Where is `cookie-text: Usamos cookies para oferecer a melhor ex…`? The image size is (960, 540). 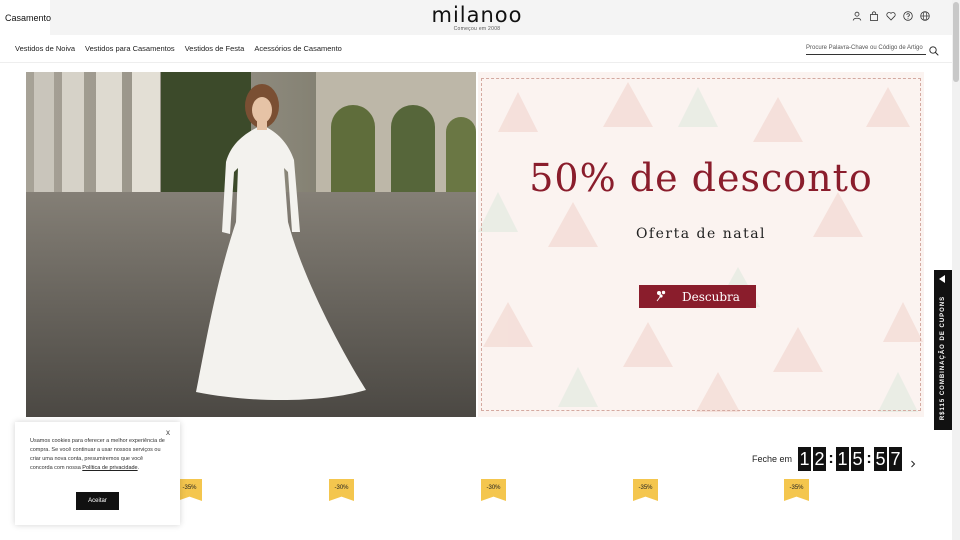
cookie-text: Usamos cookies para oferecer a melhor ex… is located at coordinates (97, 455).